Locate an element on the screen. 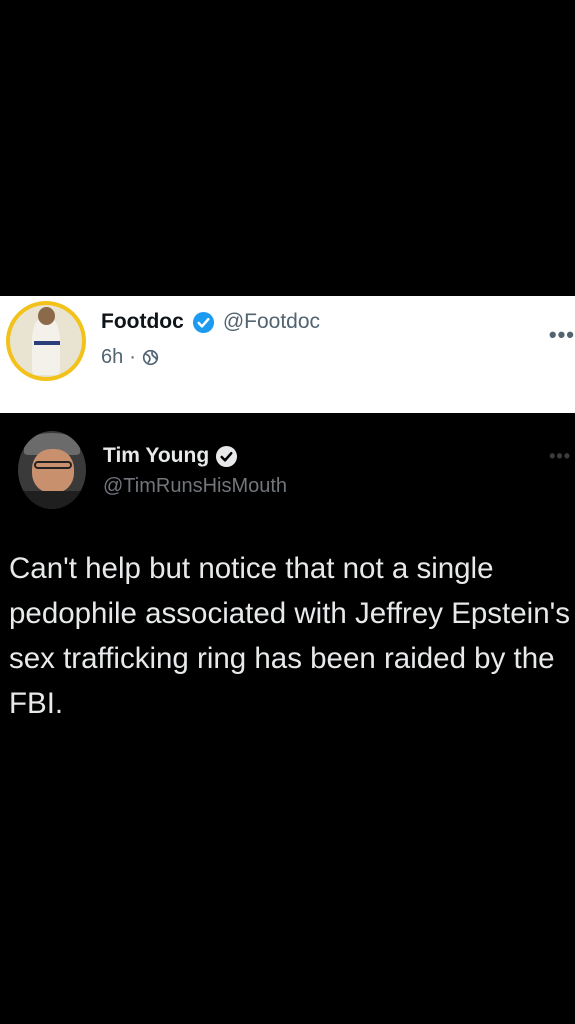 Image resolution: width=575 pixels, height=1024 pixels. more-options-button: ••• is located at coordinates (562, 335).